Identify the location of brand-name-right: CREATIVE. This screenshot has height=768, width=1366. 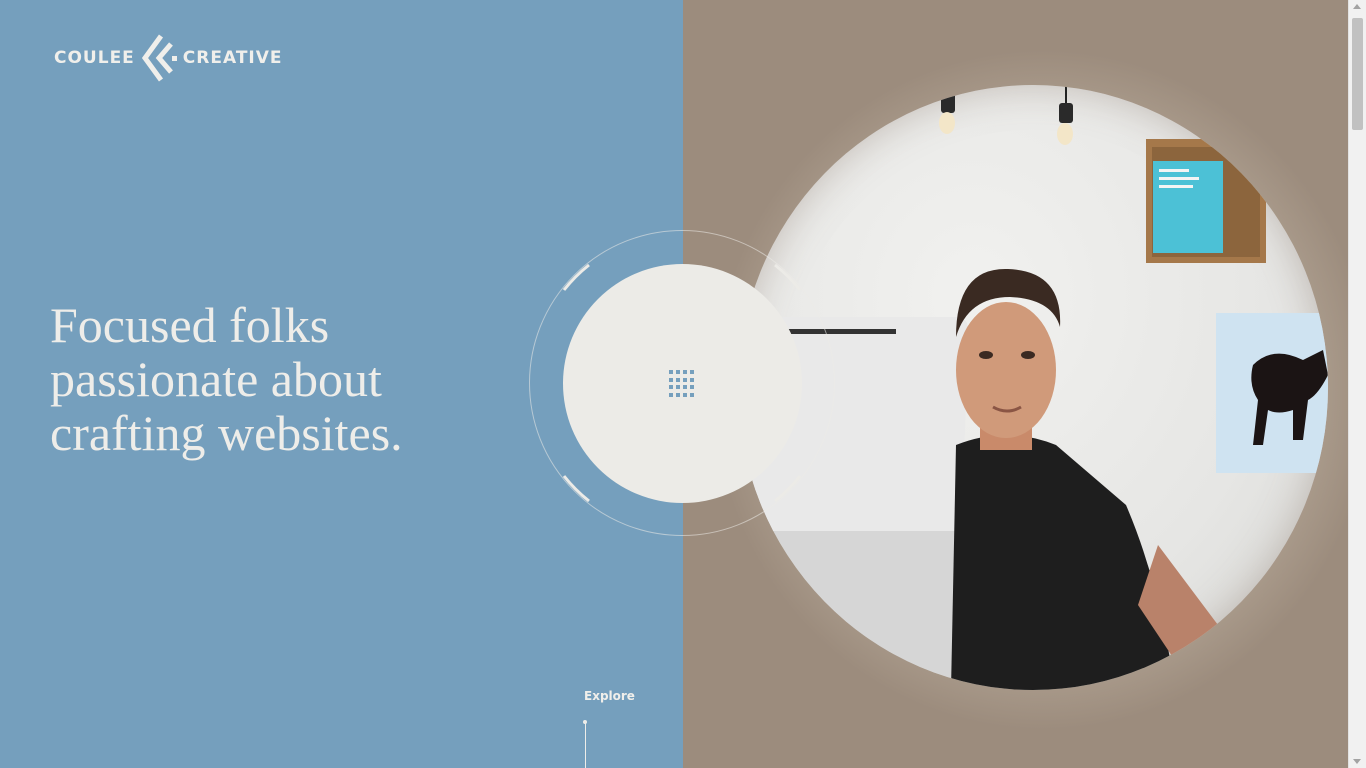
(232, 58).